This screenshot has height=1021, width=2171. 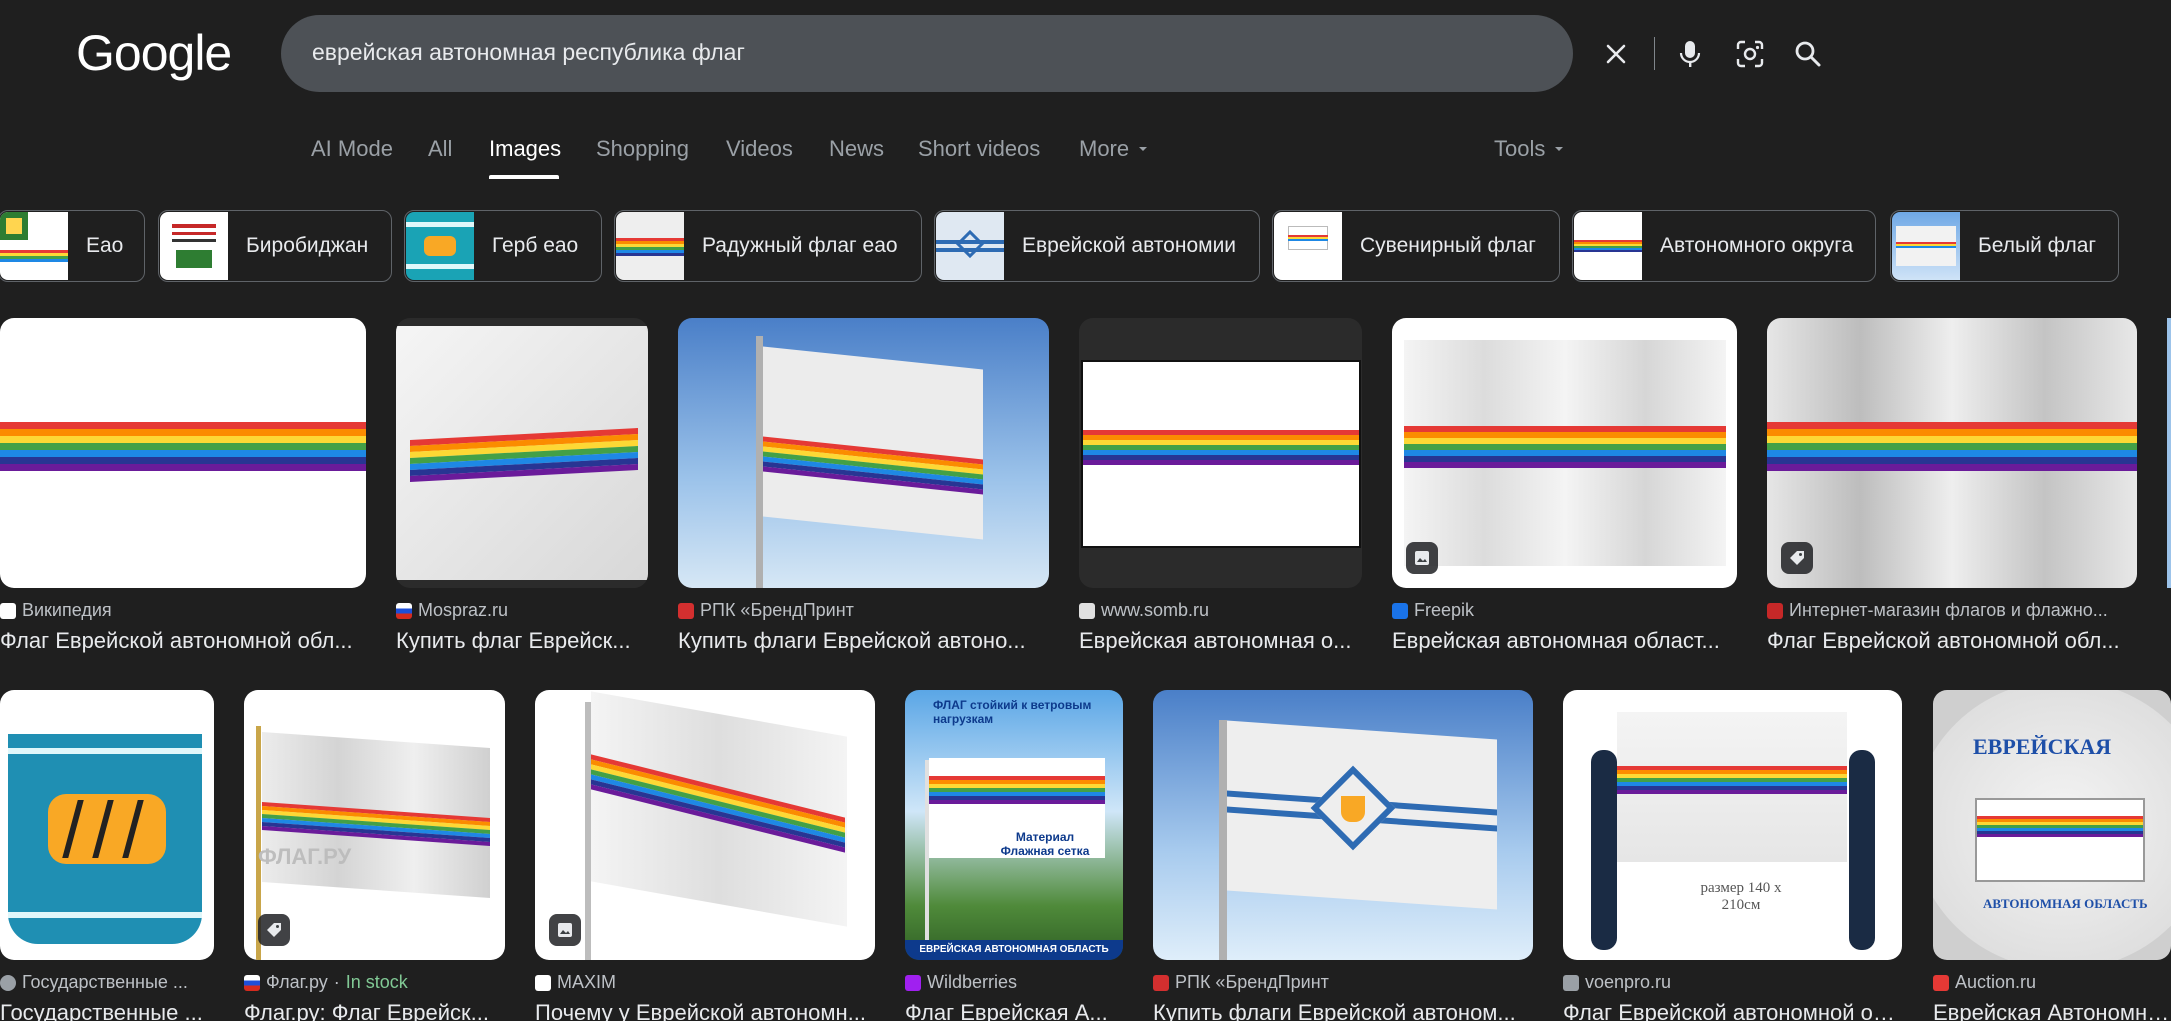 I want to click on result-source: Флаг.ру · In stock, so click(x=326, y=982).